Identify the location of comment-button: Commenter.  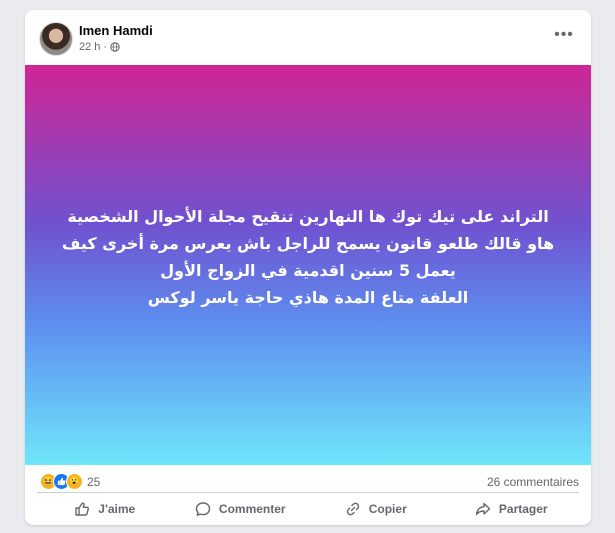
(241, 509).